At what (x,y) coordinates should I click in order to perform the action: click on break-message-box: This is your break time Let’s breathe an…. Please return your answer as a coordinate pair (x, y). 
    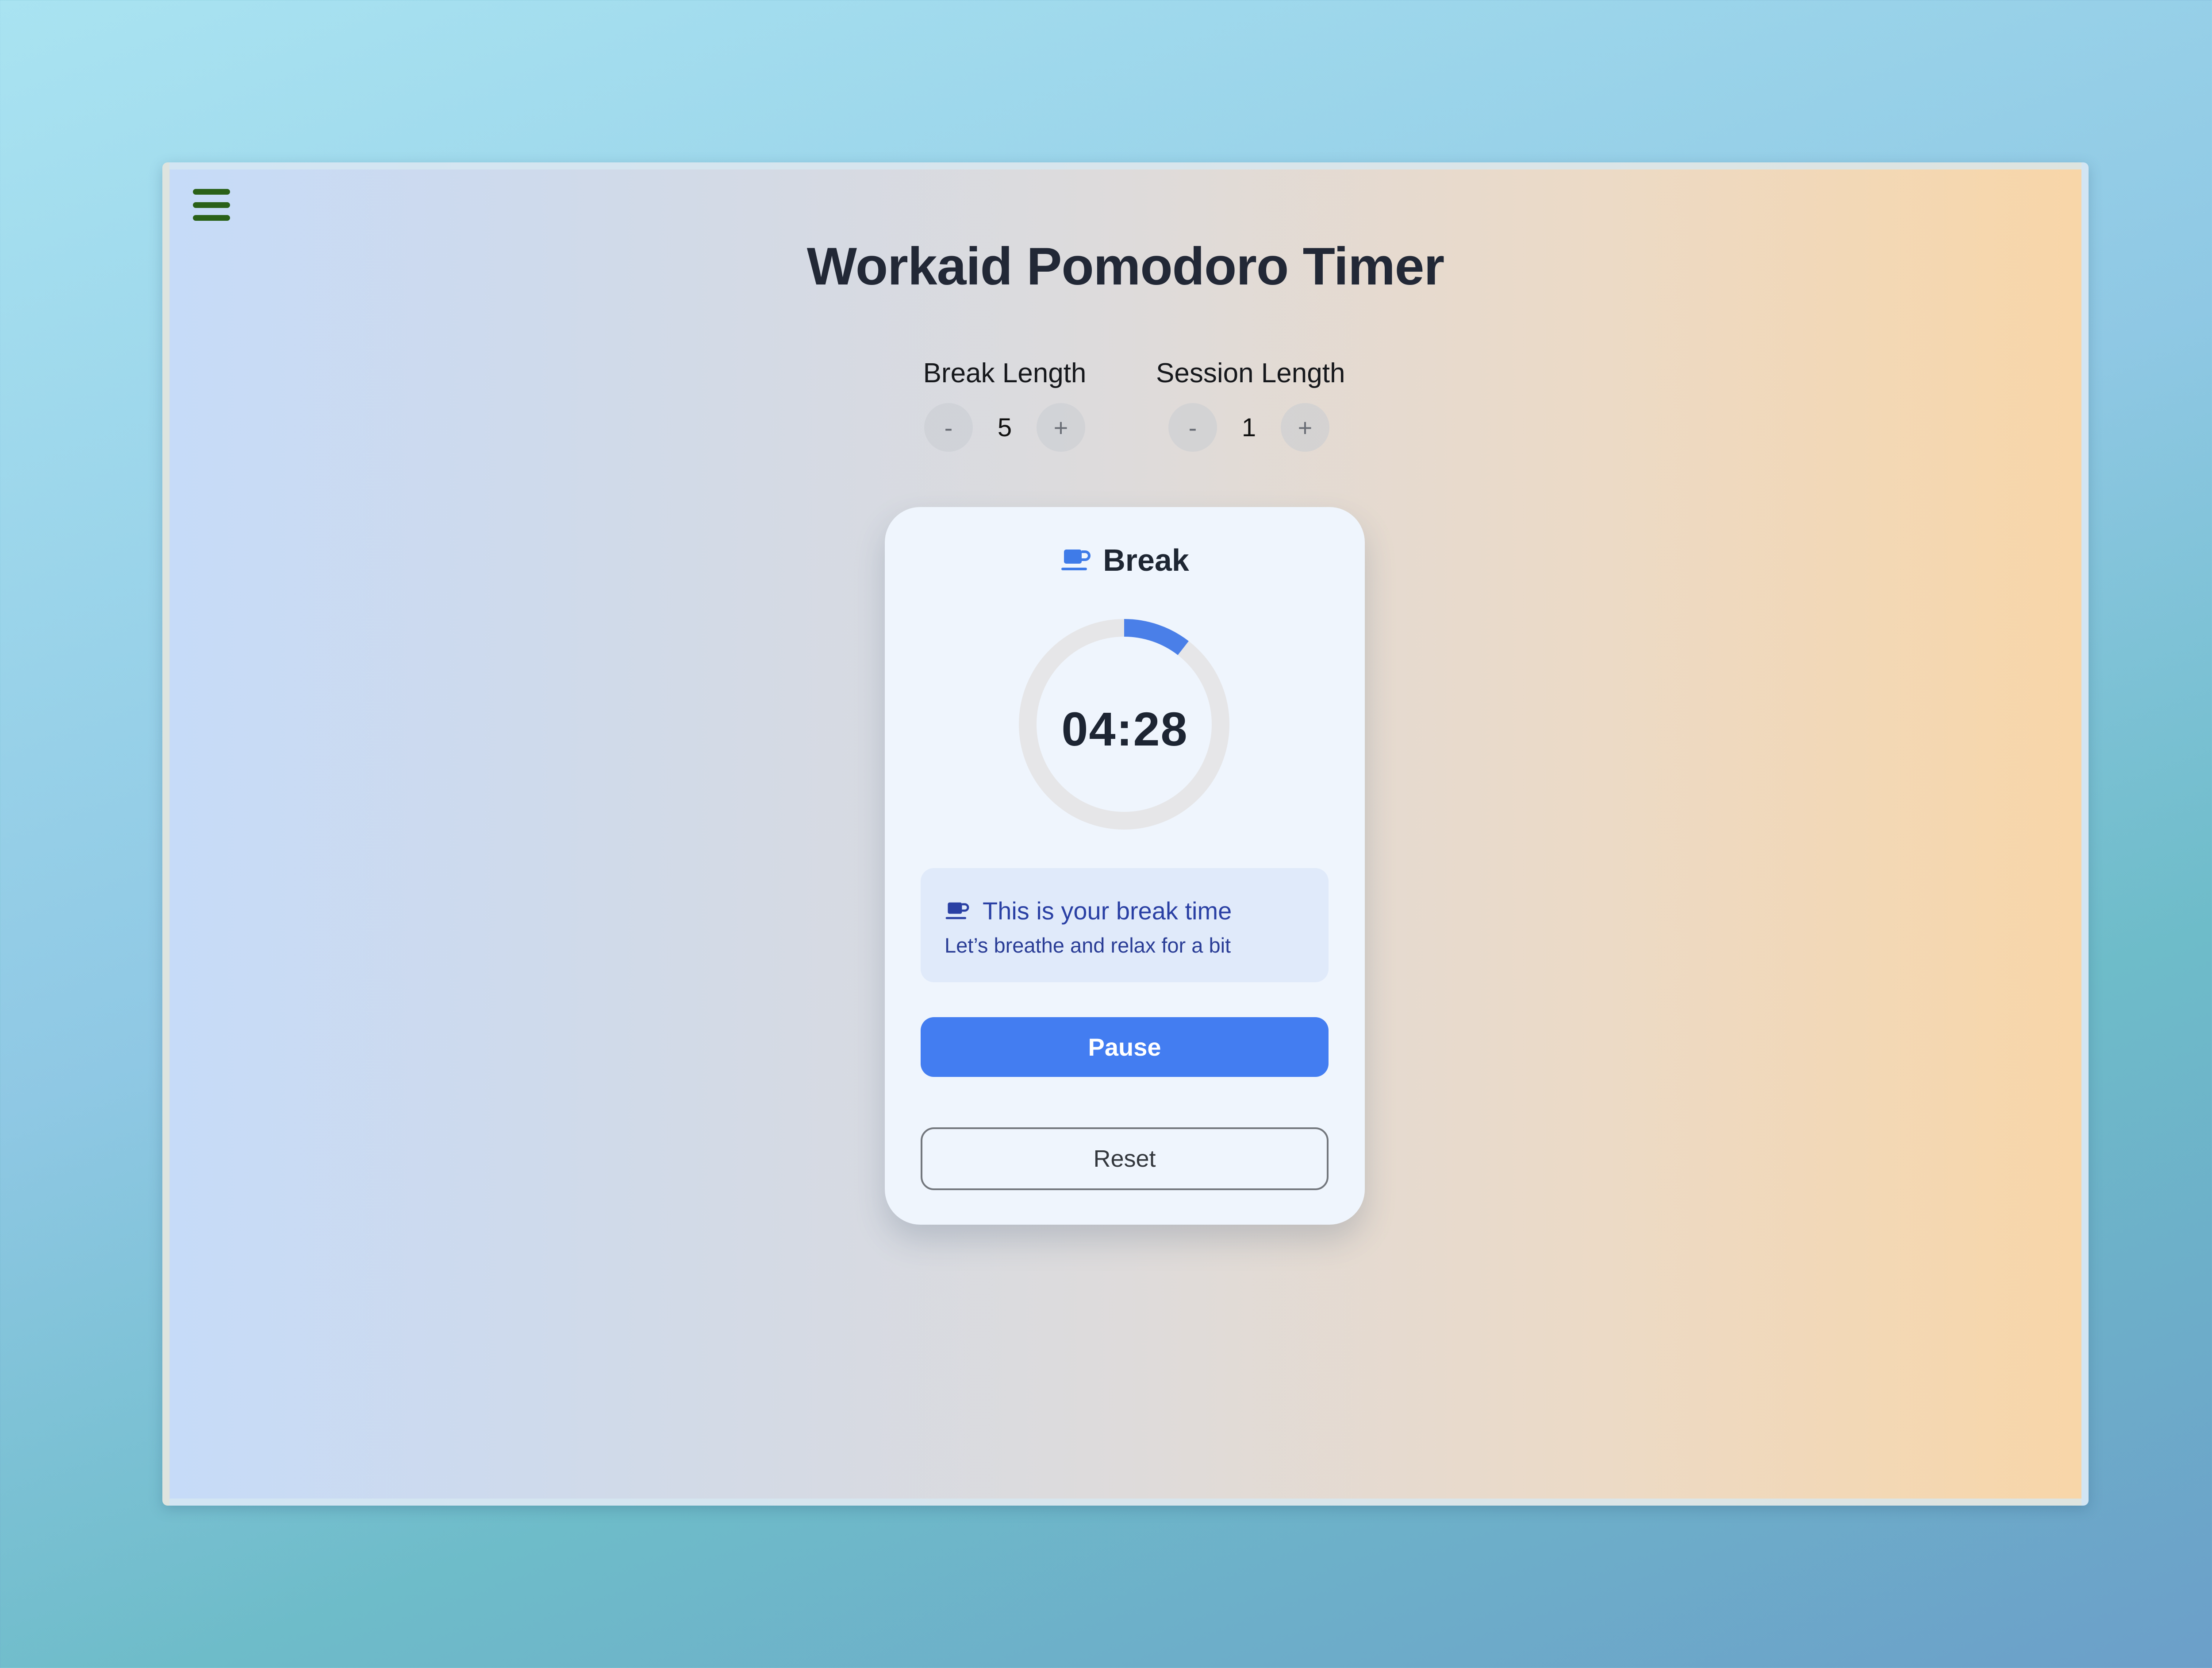
    Looking at the image, I should click on (1125, 925).